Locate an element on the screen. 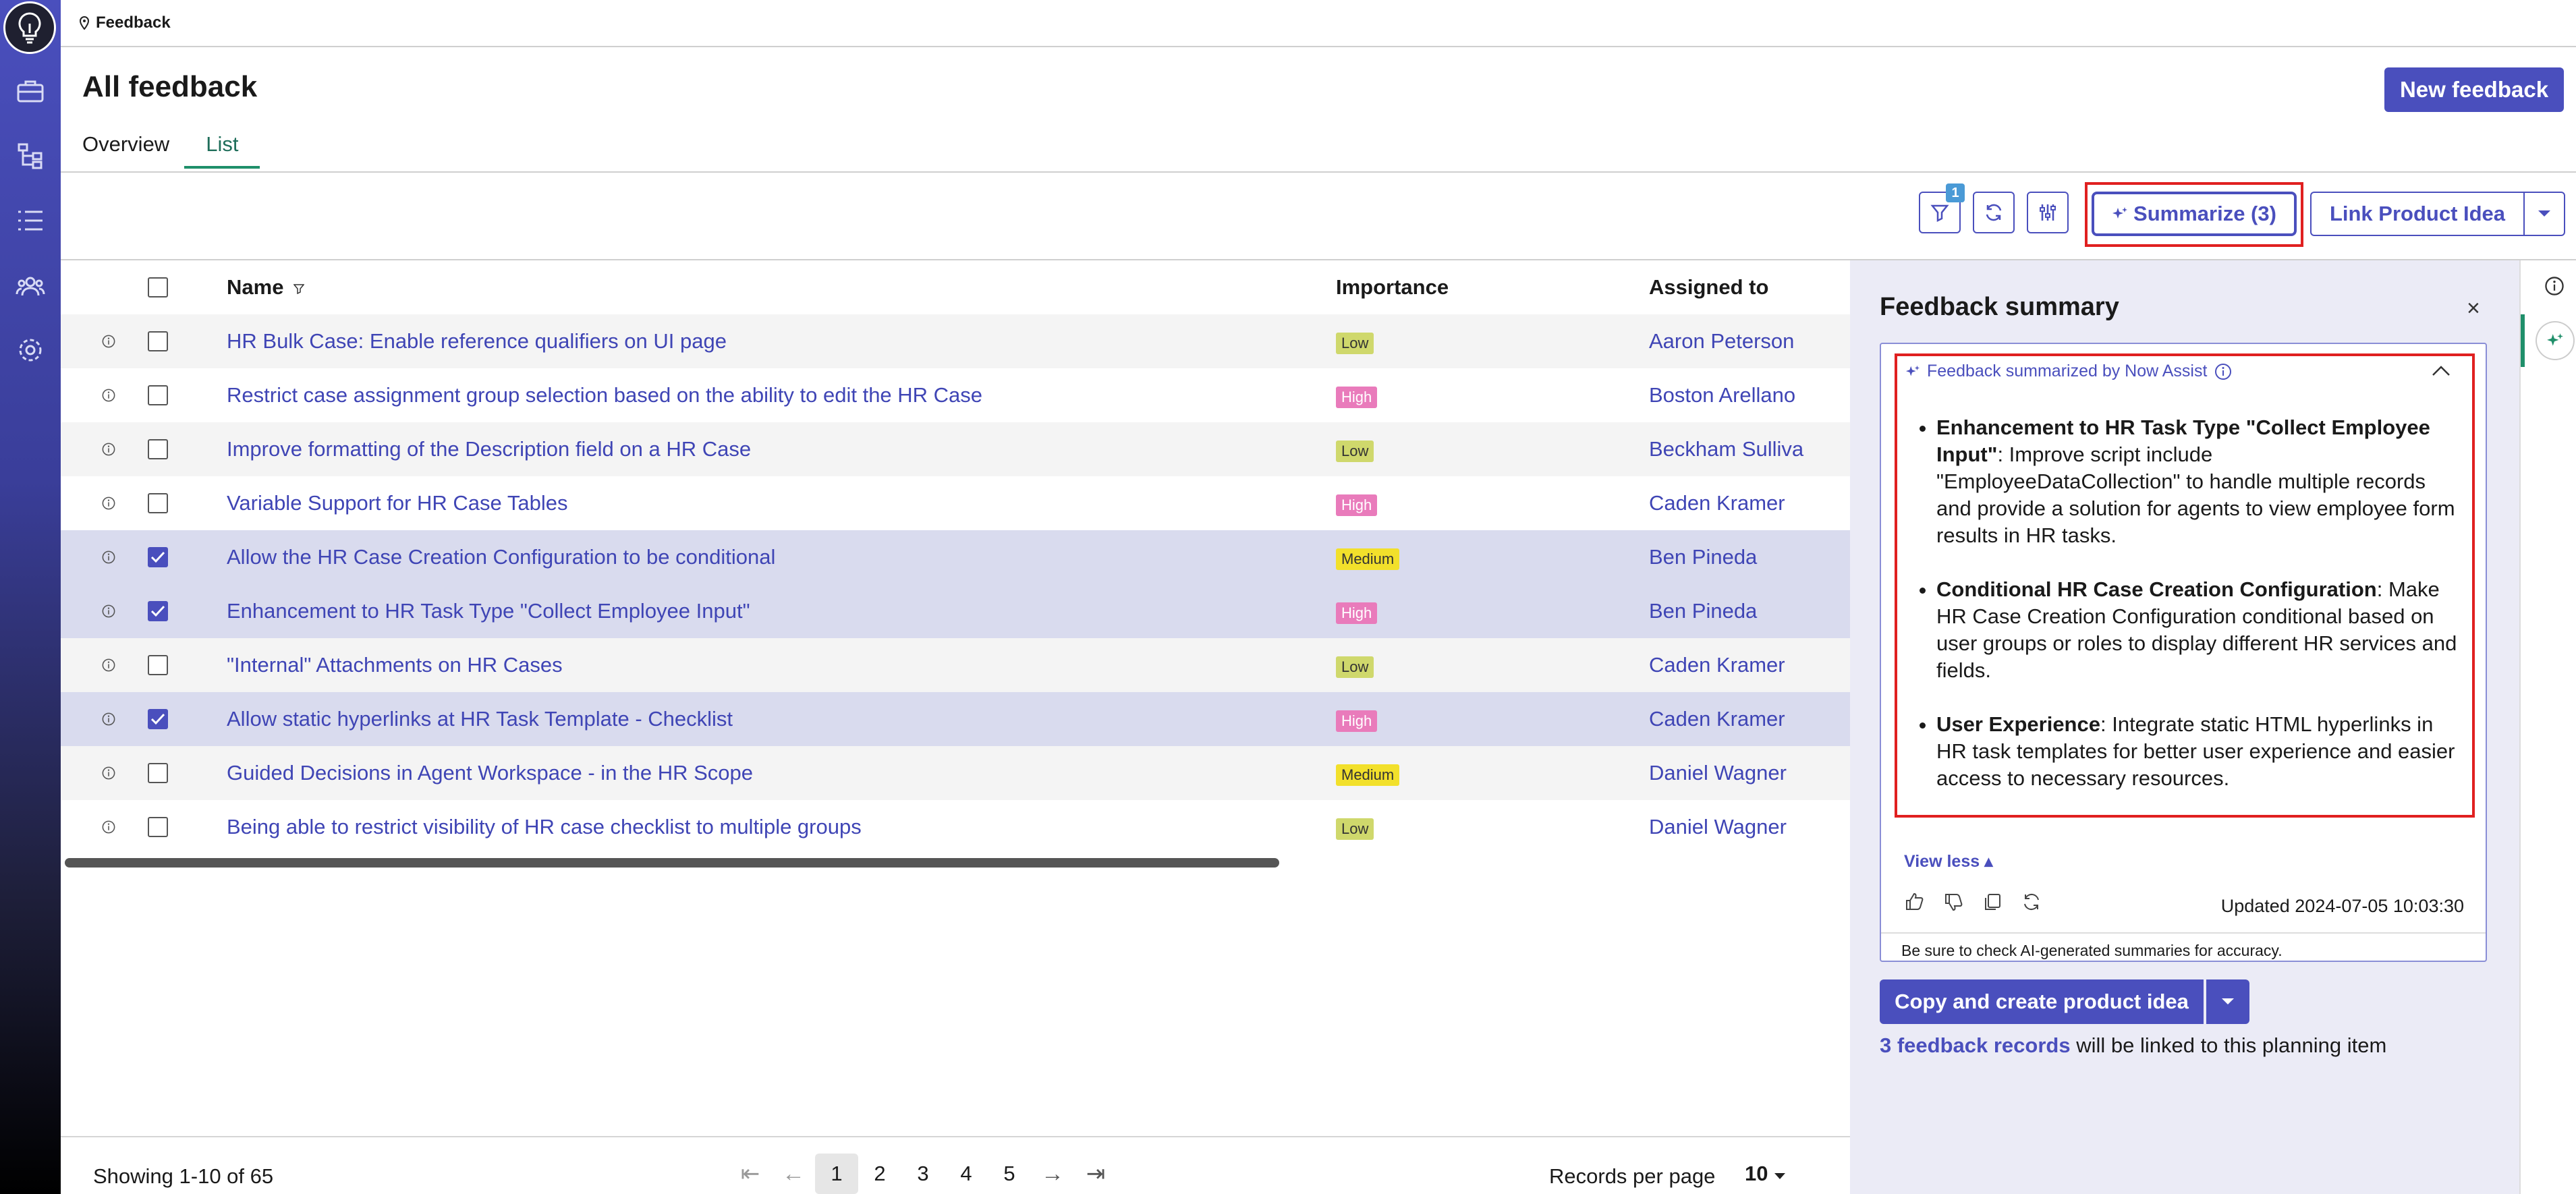 This screenshot has height=1194, width=2576. page-1: 1 is located at coordinates (836, 1174).